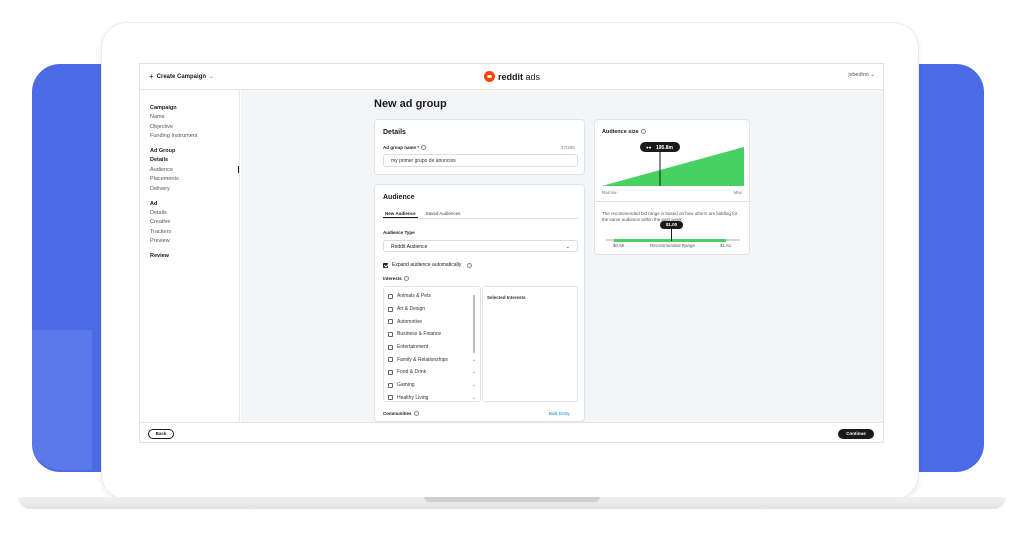 The width and height of the screenshot is (1024, 539). Describe the element at coordinates (409, 247) in the screenshot. I see `audience-type-value: Reddit Audience` at that location.